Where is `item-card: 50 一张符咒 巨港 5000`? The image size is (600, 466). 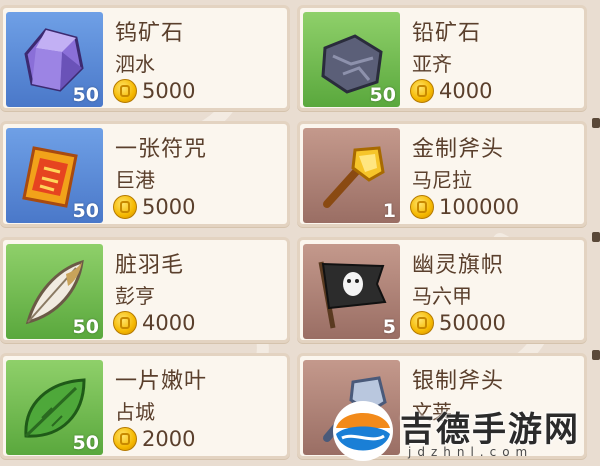
item-card: 50 一张符咒 巨港 5000 is located at coordinates (145, 174).